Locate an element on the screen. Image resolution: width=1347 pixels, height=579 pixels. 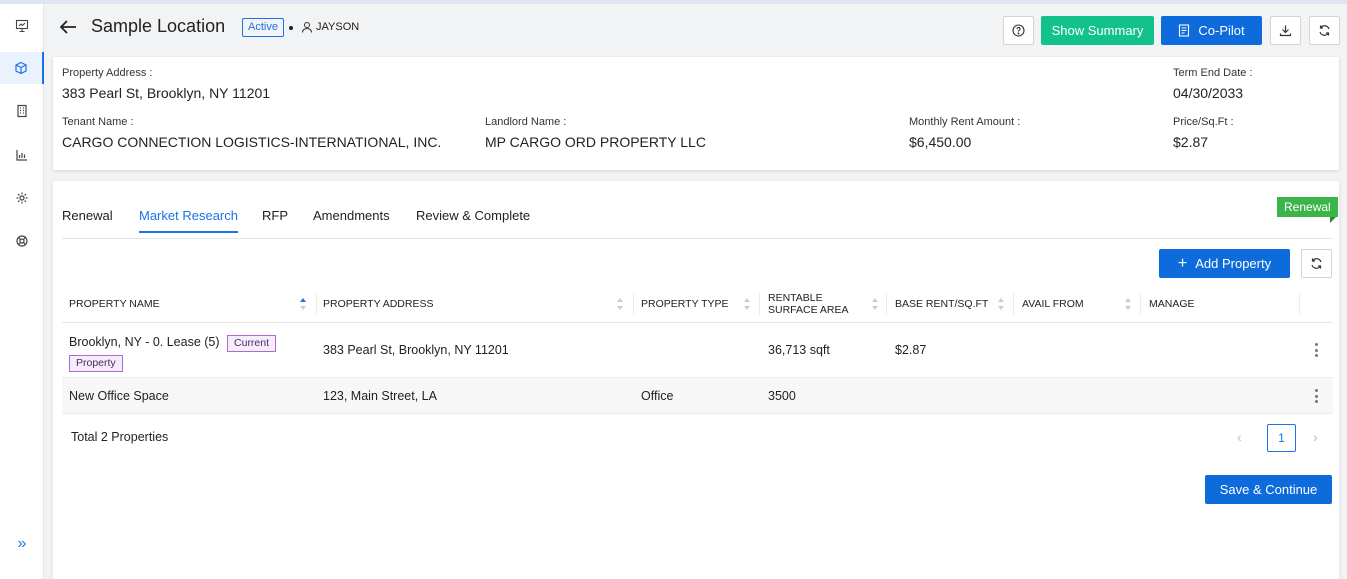
cell-base-rent: $2.87 is located at coordinates (911, 350).